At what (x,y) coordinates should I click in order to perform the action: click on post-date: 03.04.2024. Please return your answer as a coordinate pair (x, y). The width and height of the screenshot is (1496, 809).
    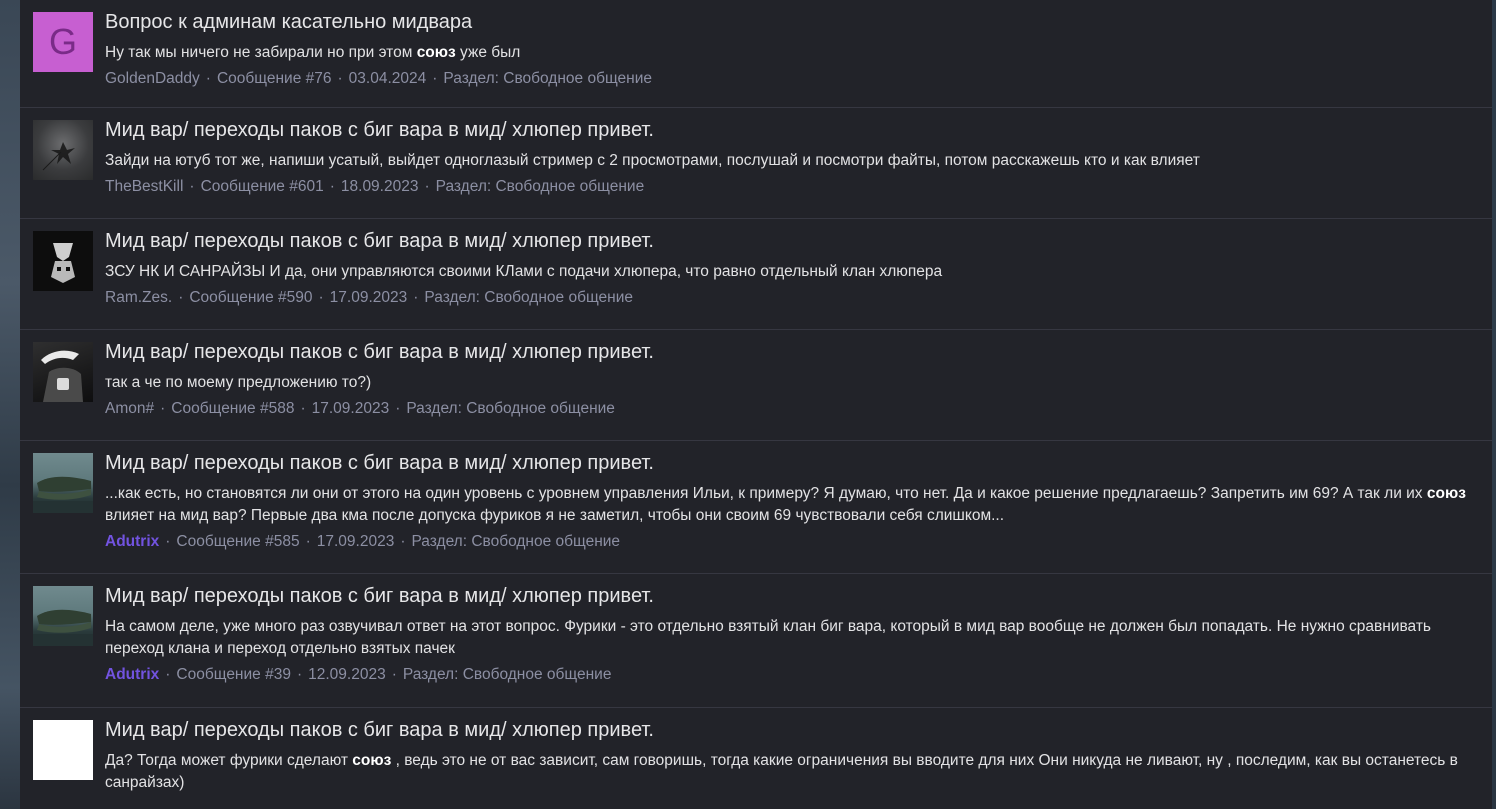
    Looking at the image, I should click on (387, 78).